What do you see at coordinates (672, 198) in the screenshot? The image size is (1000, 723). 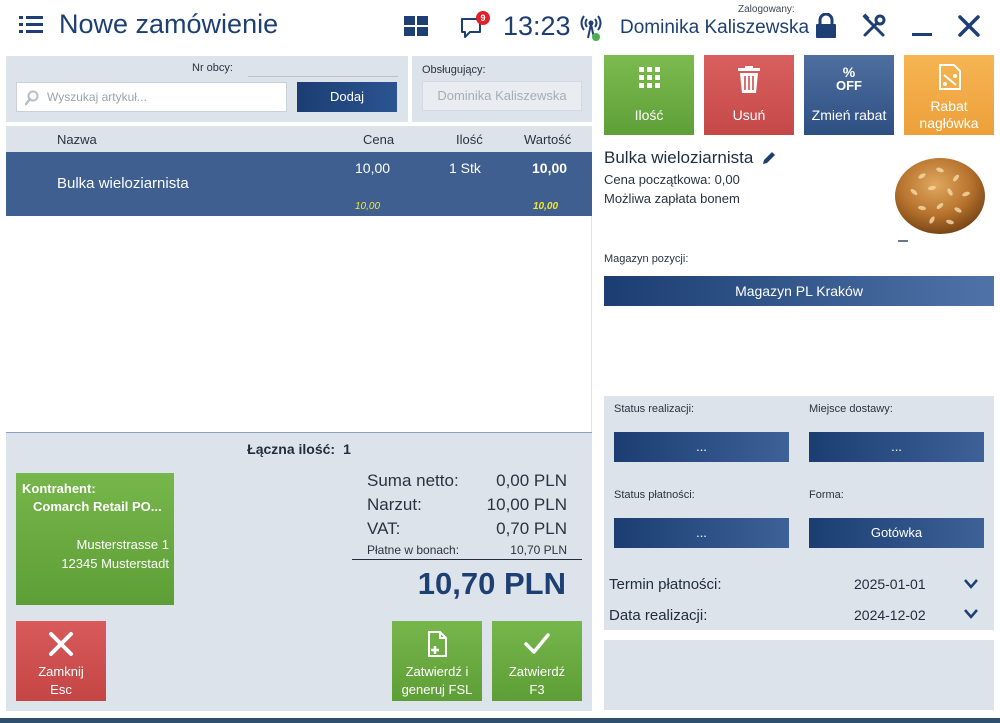 I see `voucher-payment-note: Możliwa zapłata bonem` at bounding box center [672, 198].